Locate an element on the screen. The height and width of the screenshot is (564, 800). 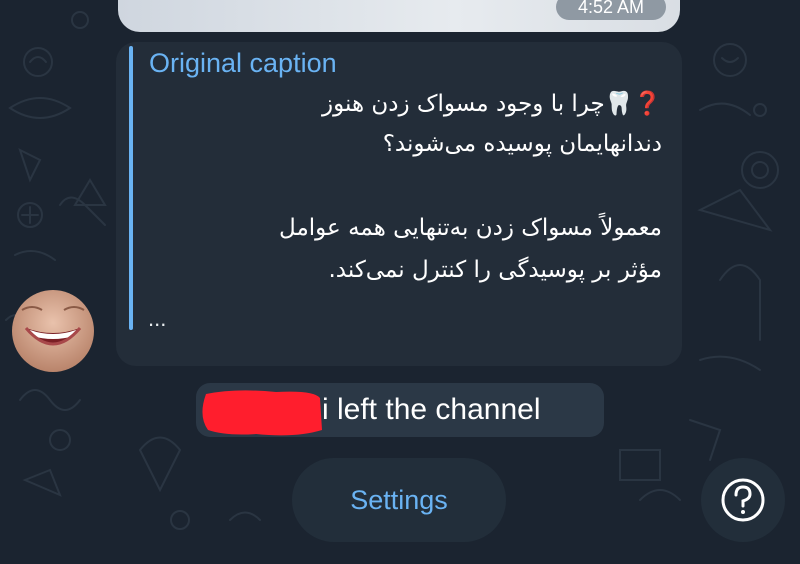
avatar is located at coordinates (53, 331).